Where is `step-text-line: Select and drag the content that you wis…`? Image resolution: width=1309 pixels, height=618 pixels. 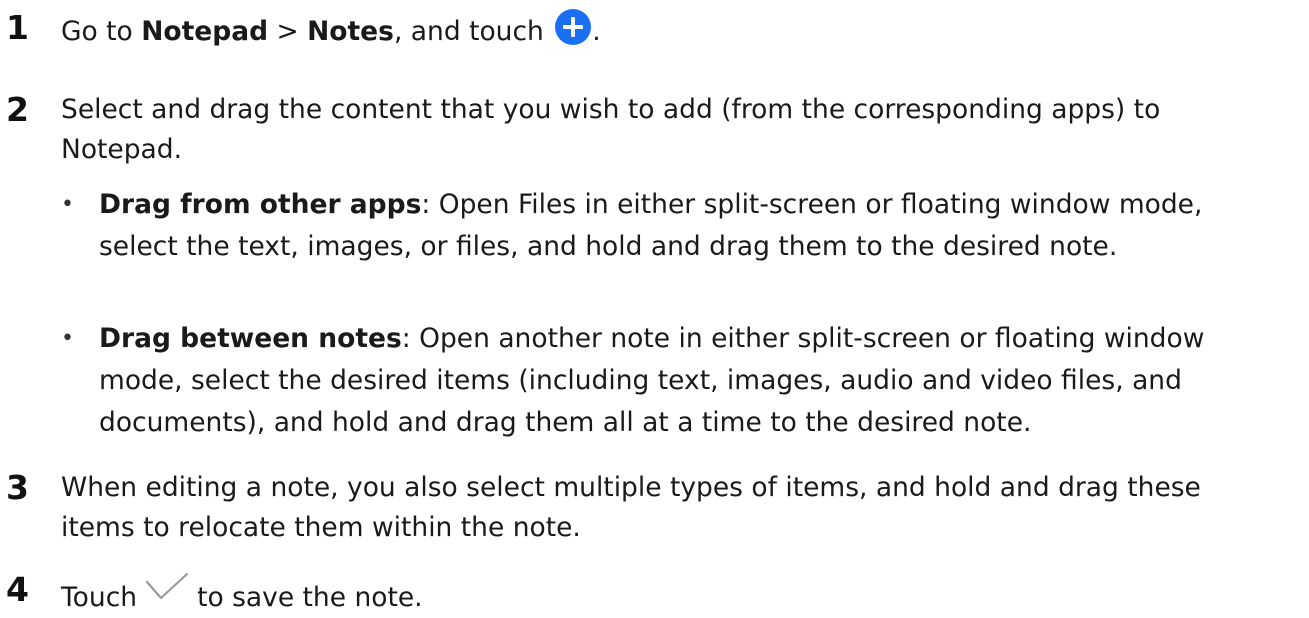 step-text-line: Select and drag the content that you wis… is located at coordinates (611, 109).